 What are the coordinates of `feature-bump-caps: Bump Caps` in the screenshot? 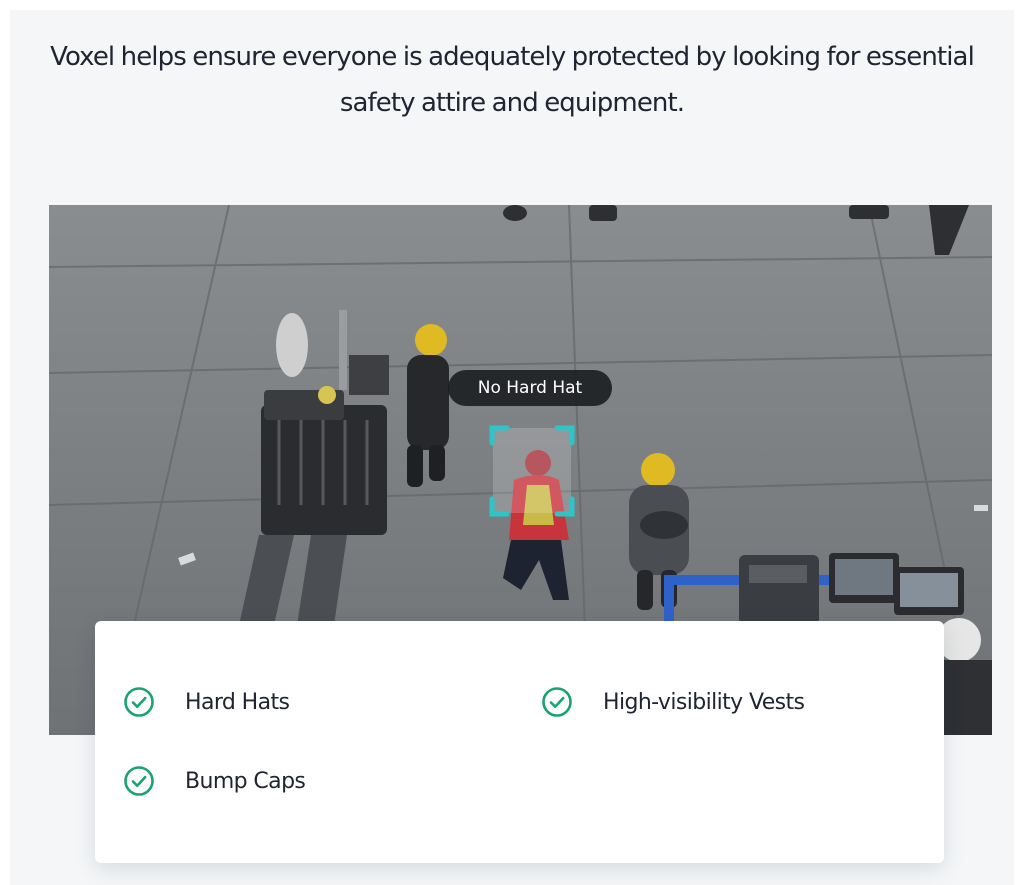 It's located at (214, 781).